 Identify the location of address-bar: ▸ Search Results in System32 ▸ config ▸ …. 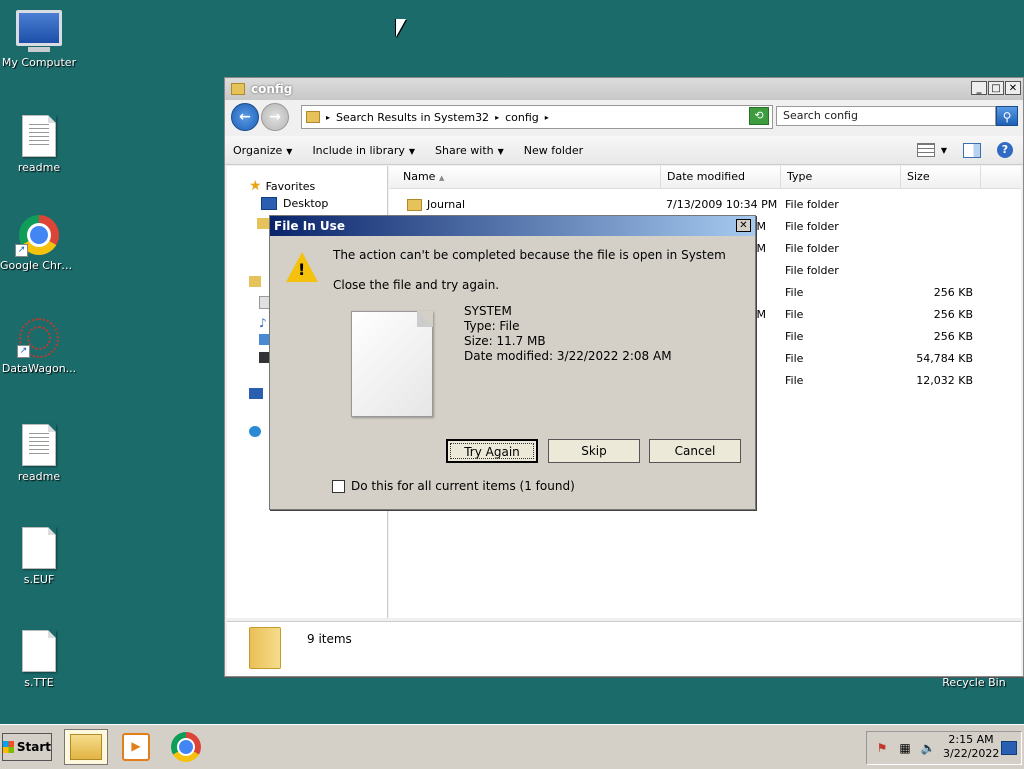
(537, 117).